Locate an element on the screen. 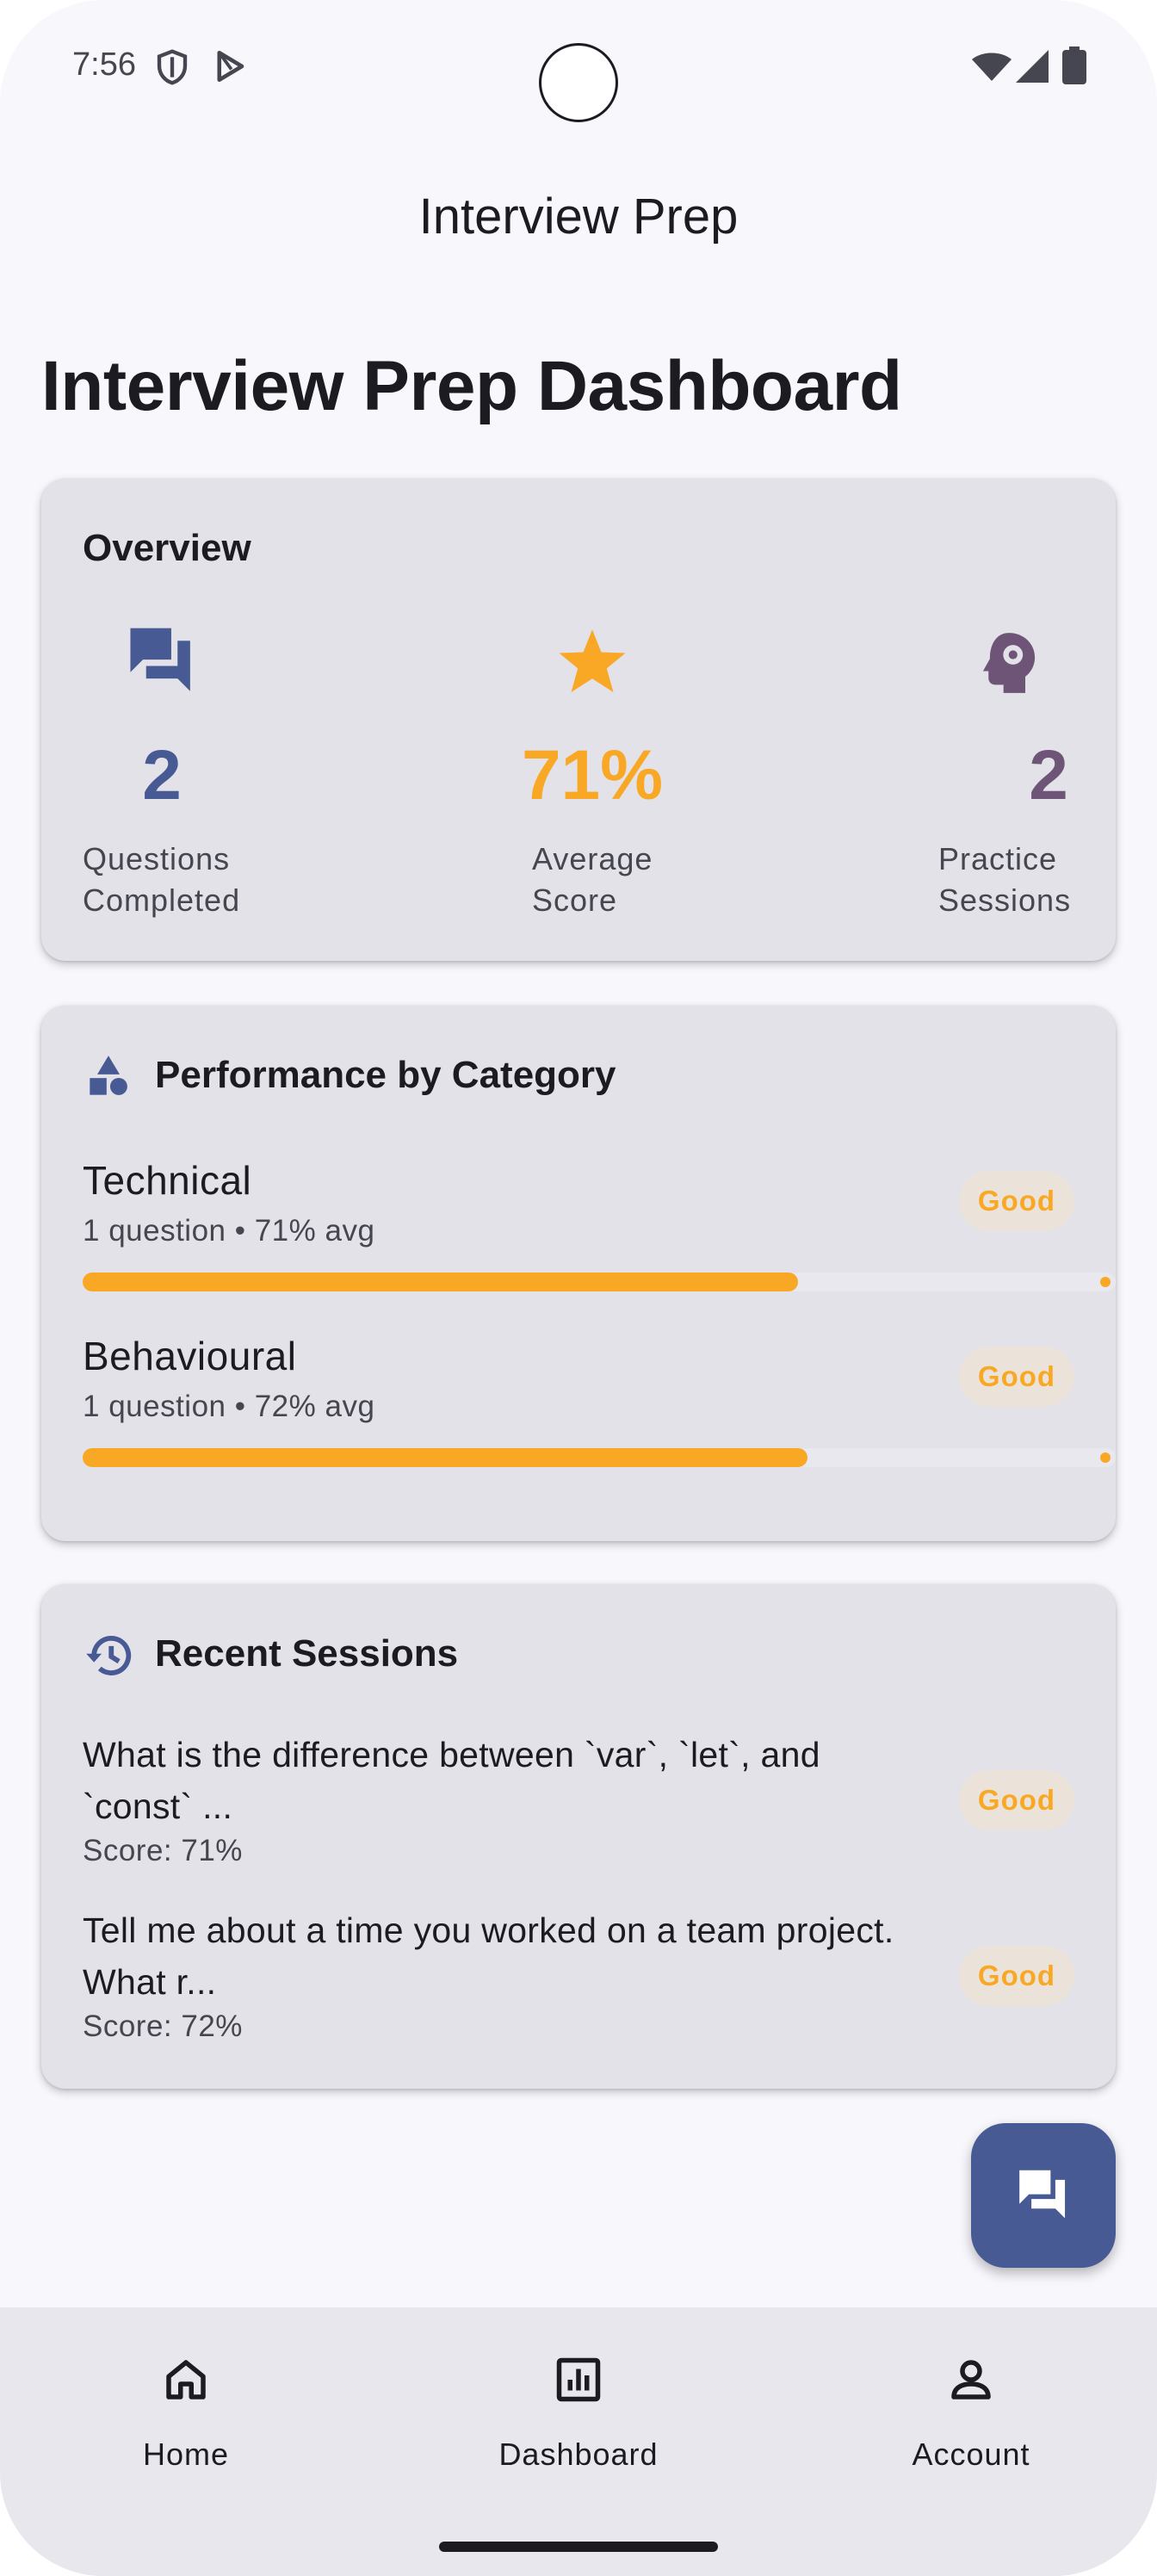  shield-icon is located at coordinates (173, 67).